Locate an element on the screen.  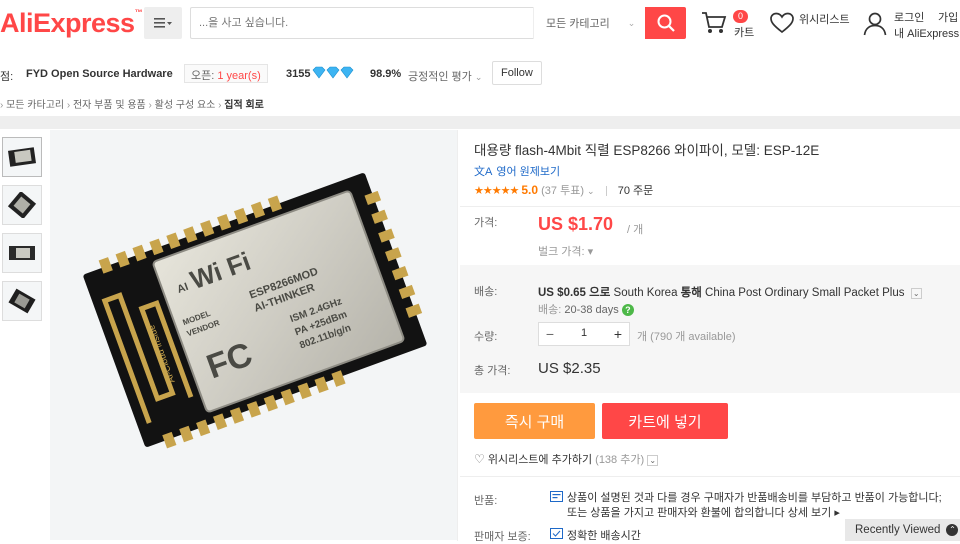
delivery-days: 배송: 20-38 days ? is located at coordinates (586, 309).